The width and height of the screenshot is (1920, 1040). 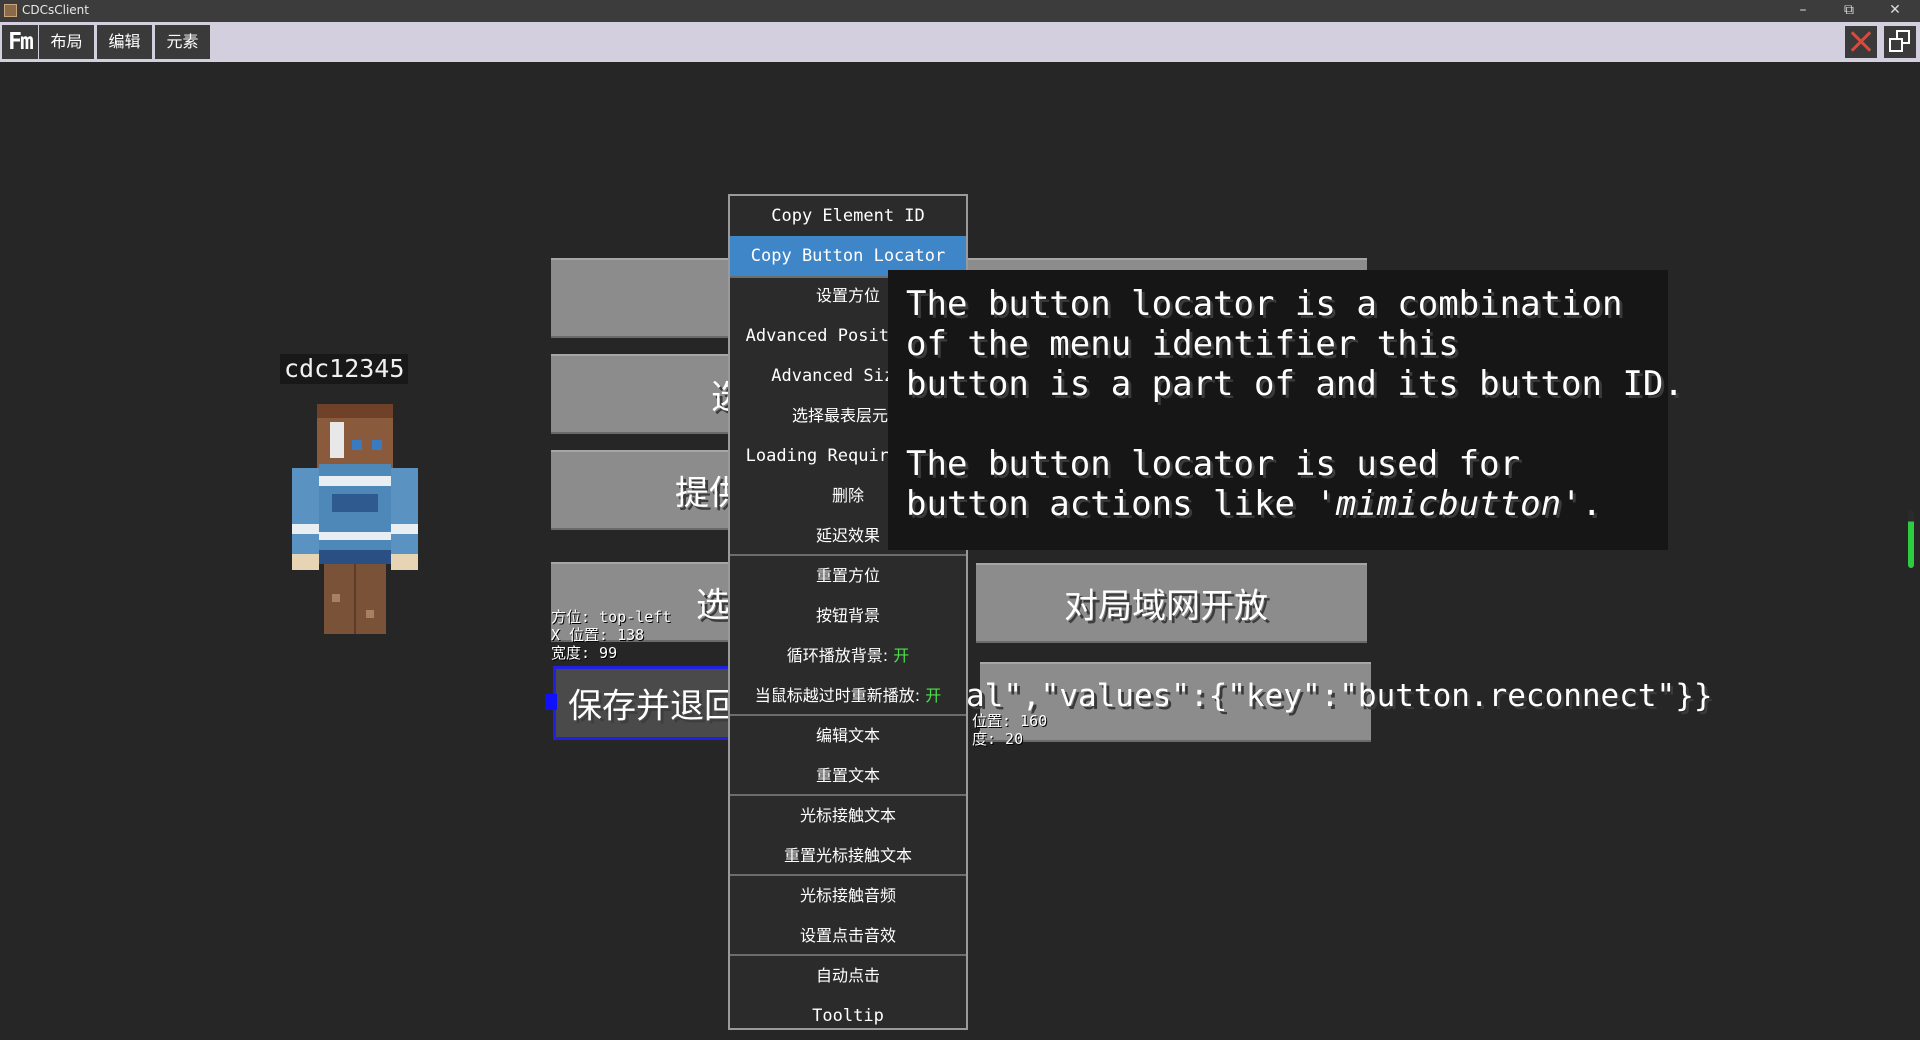 I want to click on open-to-lan-label: 对局域网开放, so click(x=1166, y=606).